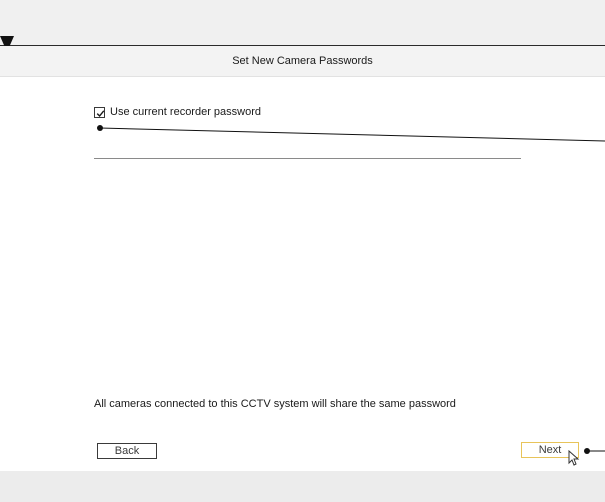 The width and height of the screenshot is (605, 502). What do you see at coordinates (100, 128) in the screenshot?
I see `callout-dot-option` at bounding box center [100, 128].